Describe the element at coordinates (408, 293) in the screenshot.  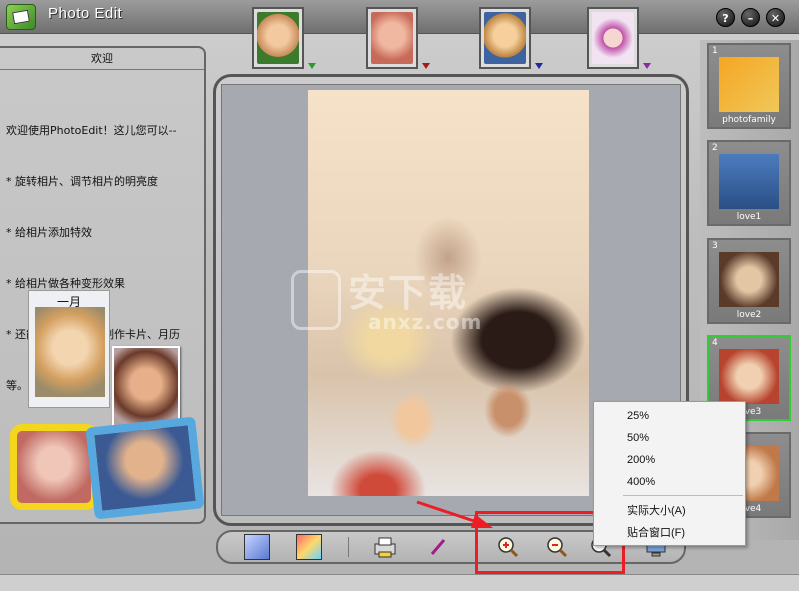
I see `watermark-brand: 安下载` at that location.